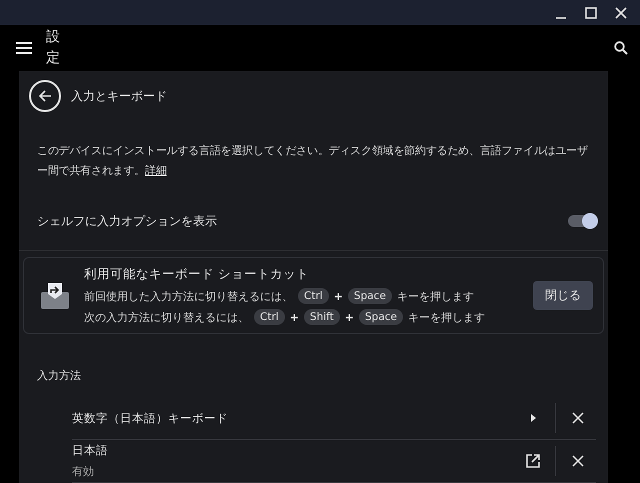 Image resolution: width=640 pixels, height=483 pixels. What do you see at coordinates (83, 471) in the screenshot?
I see `method-status: 有効` at bounding box center [83, 471].